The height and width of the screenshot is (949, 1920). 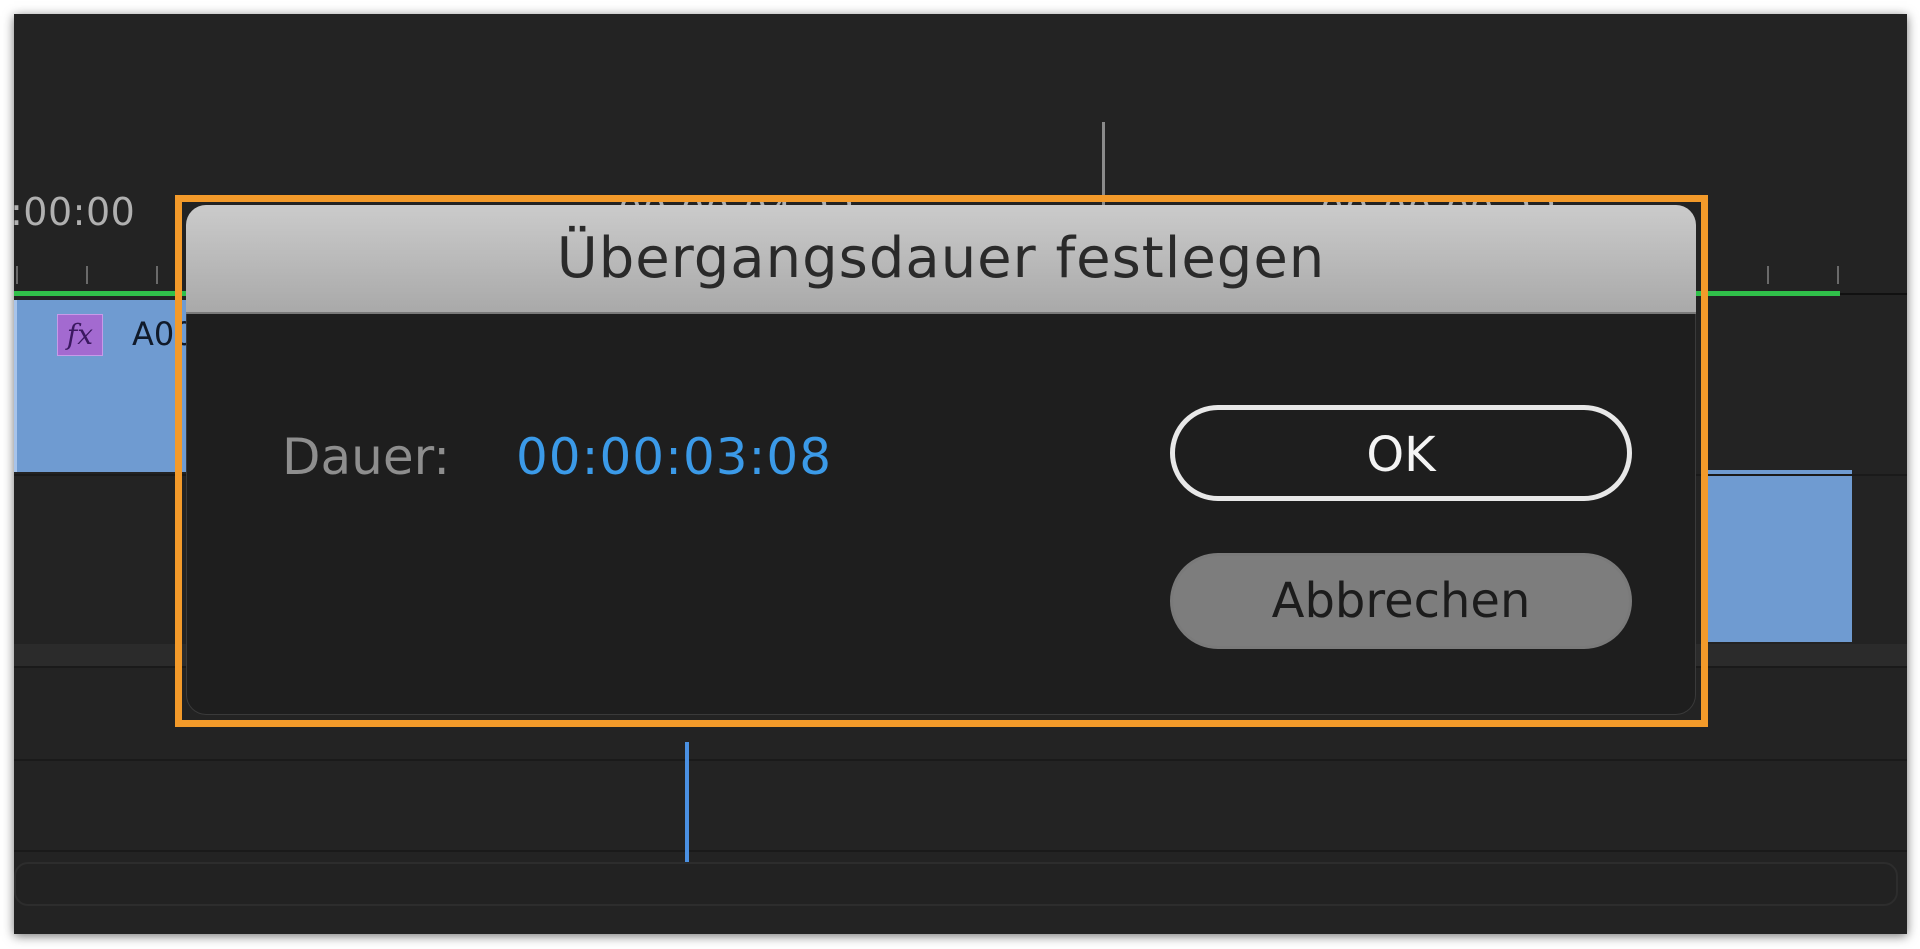 I want to click on dialog-titlebar: Übergangsdauer festlegen, so click(x=941, y=259).